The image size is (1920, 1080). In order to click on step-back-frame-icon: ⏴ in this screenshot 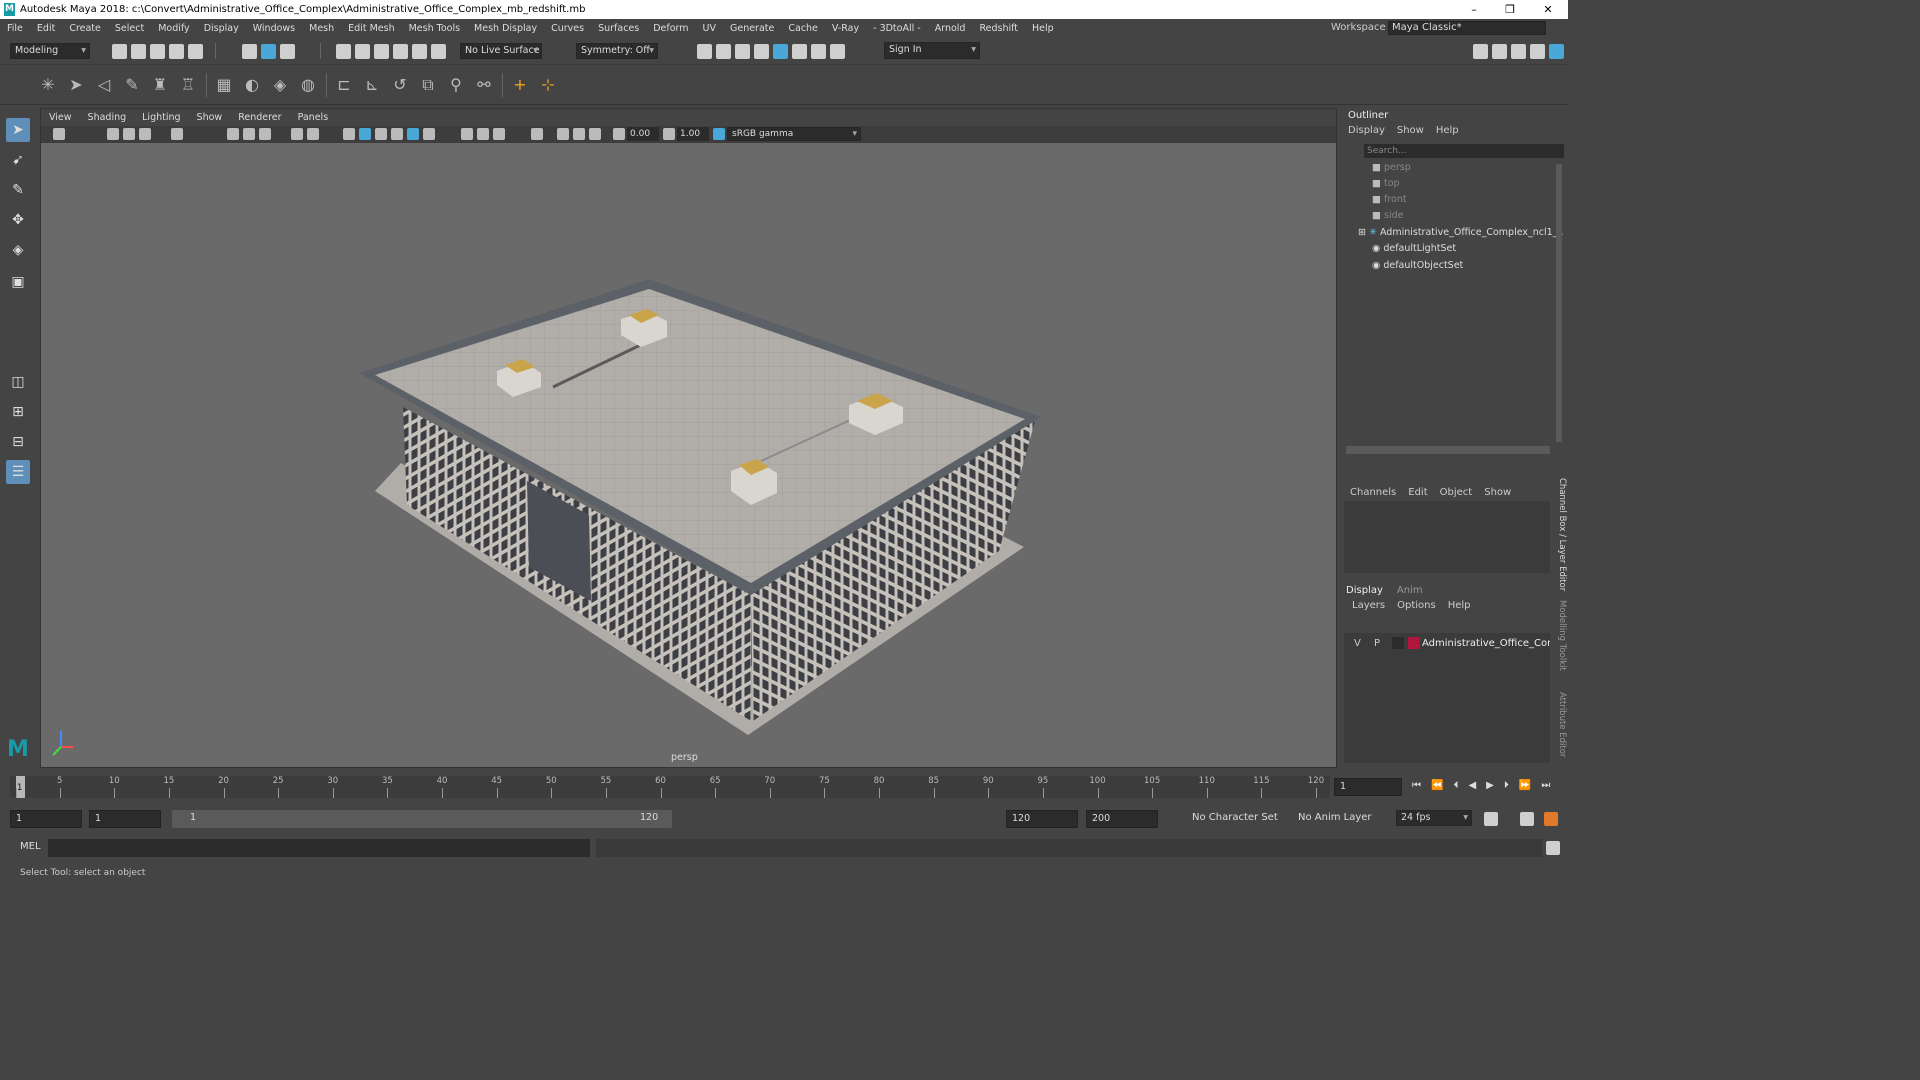, I will do `click(1455, 785)`.